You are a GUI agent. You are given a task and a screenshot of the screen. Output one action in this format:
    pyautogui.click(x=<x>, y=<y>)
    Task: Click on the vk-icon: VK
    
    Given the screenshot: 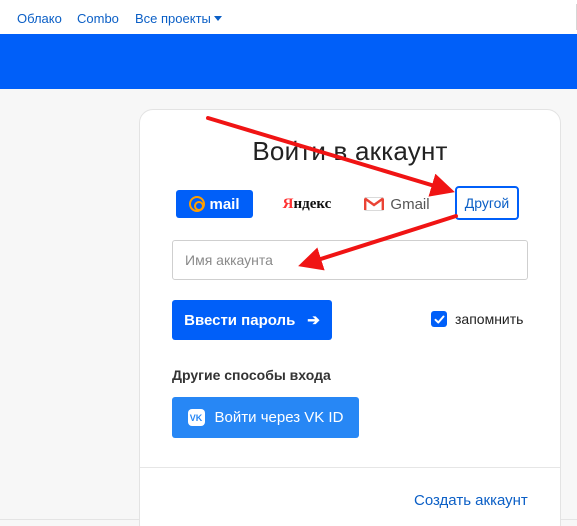 What is the action you would take?
    pyautogui.click(x=196, y=417)
    